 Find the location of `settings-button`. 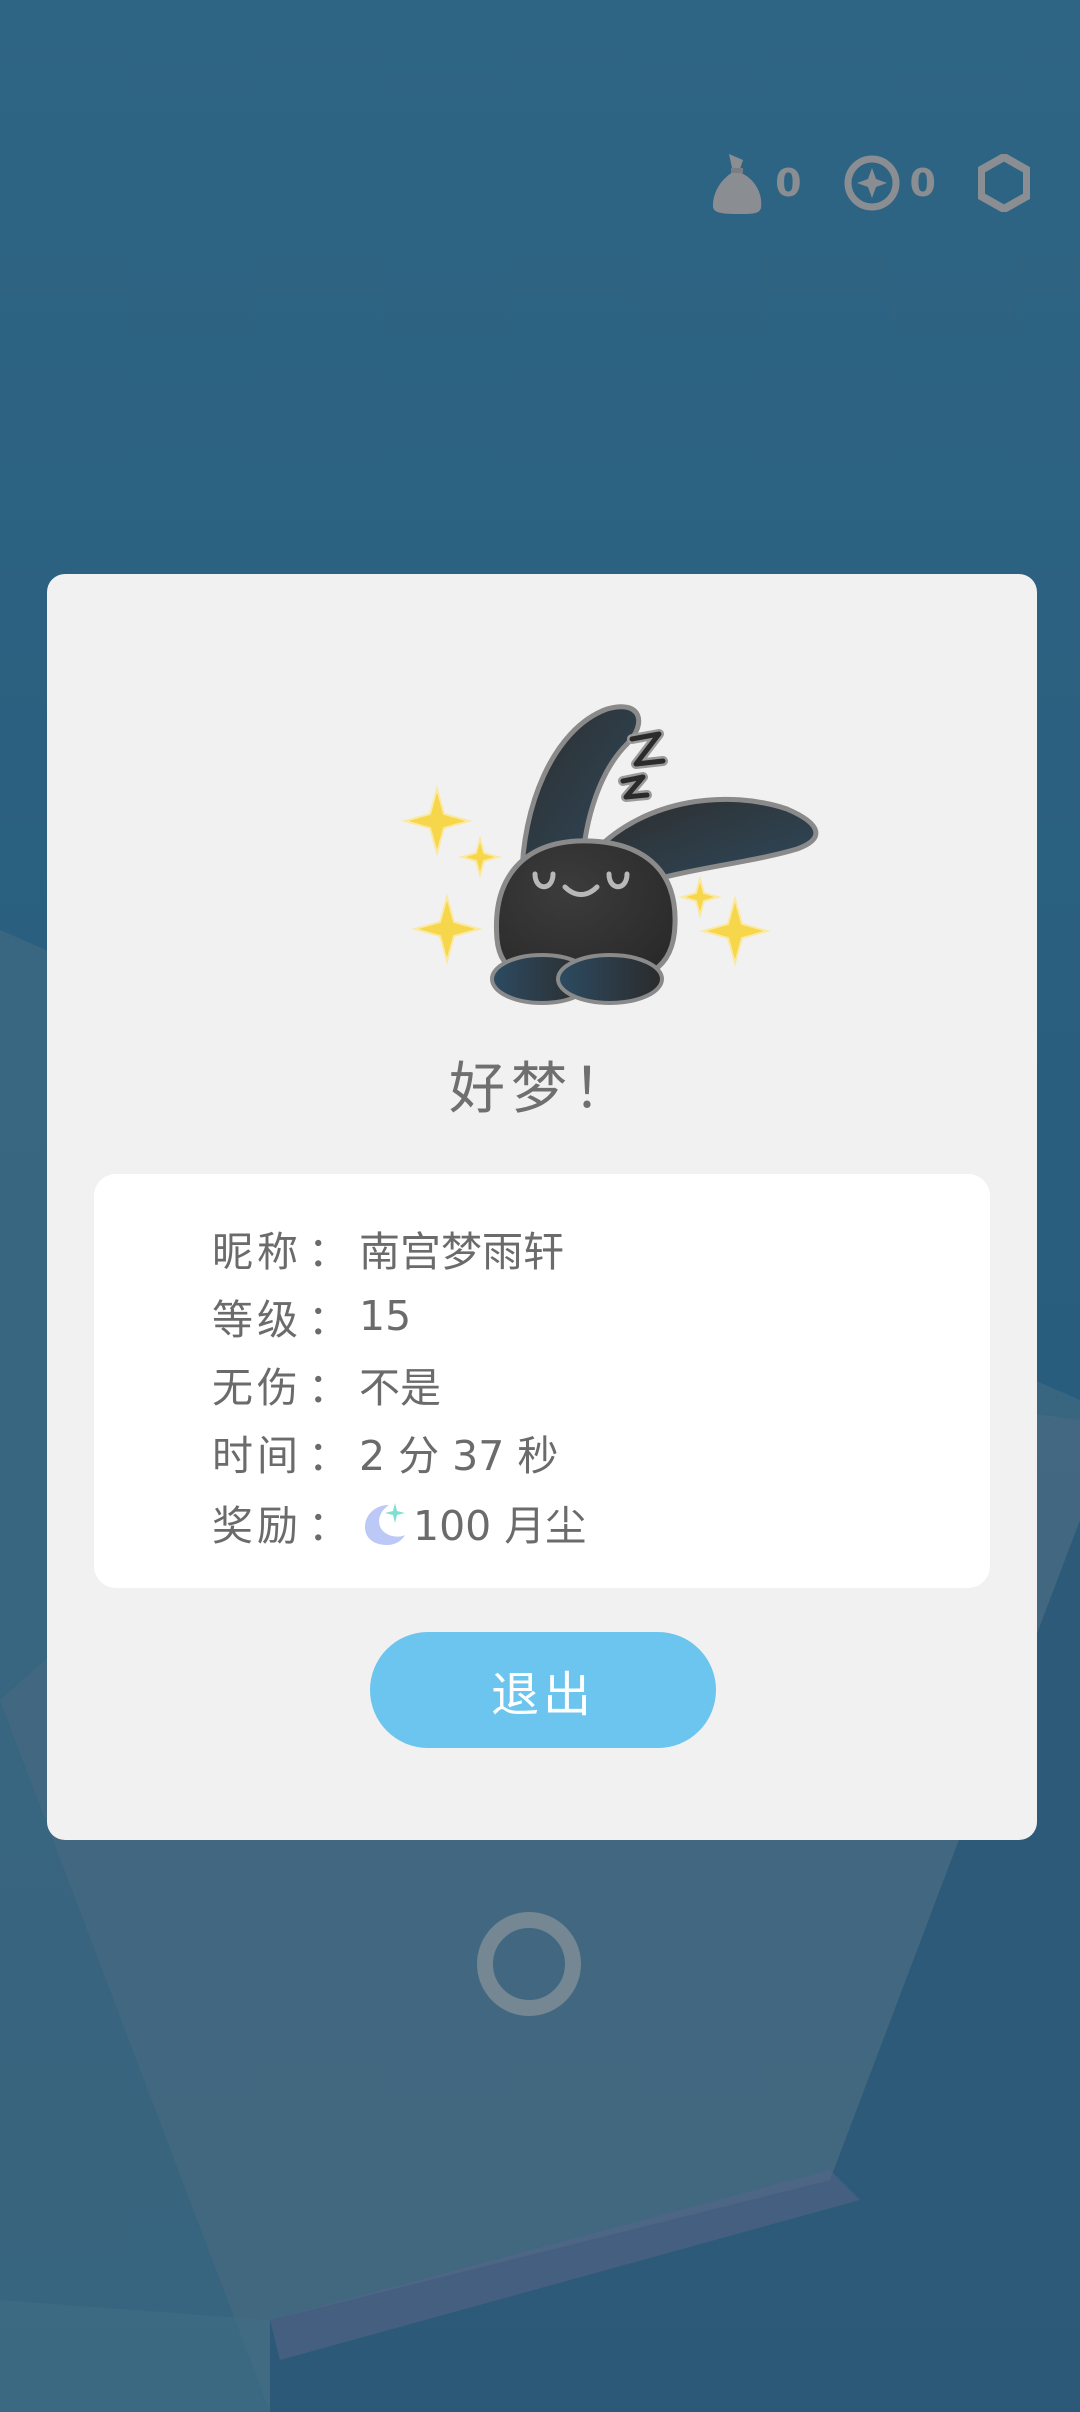

settings-button is located at coordinates (1004, 183).